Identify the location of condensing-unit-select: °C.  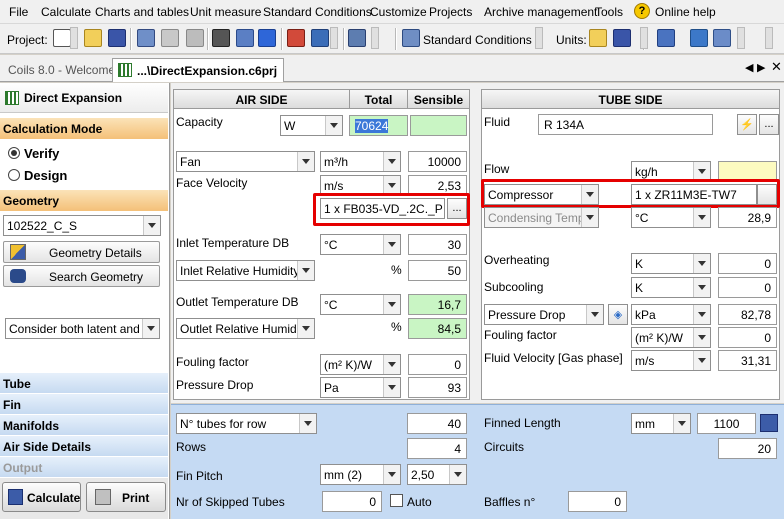
(671, 217).